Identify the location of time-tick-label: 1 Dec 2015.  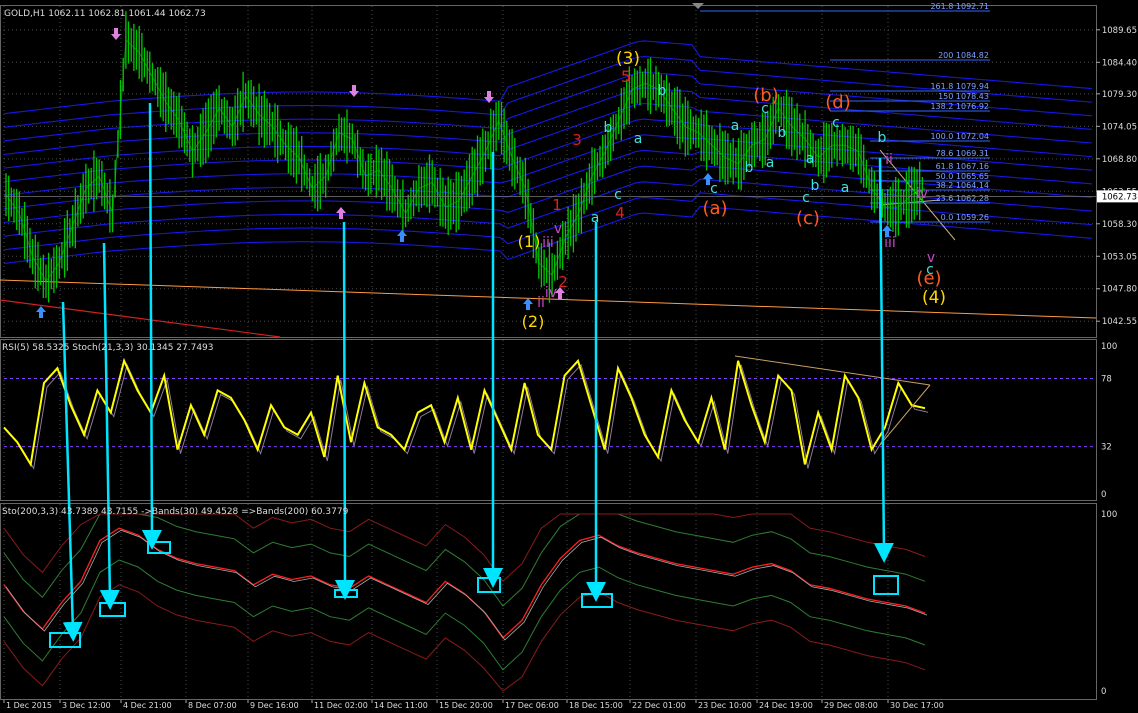
(29, 705).